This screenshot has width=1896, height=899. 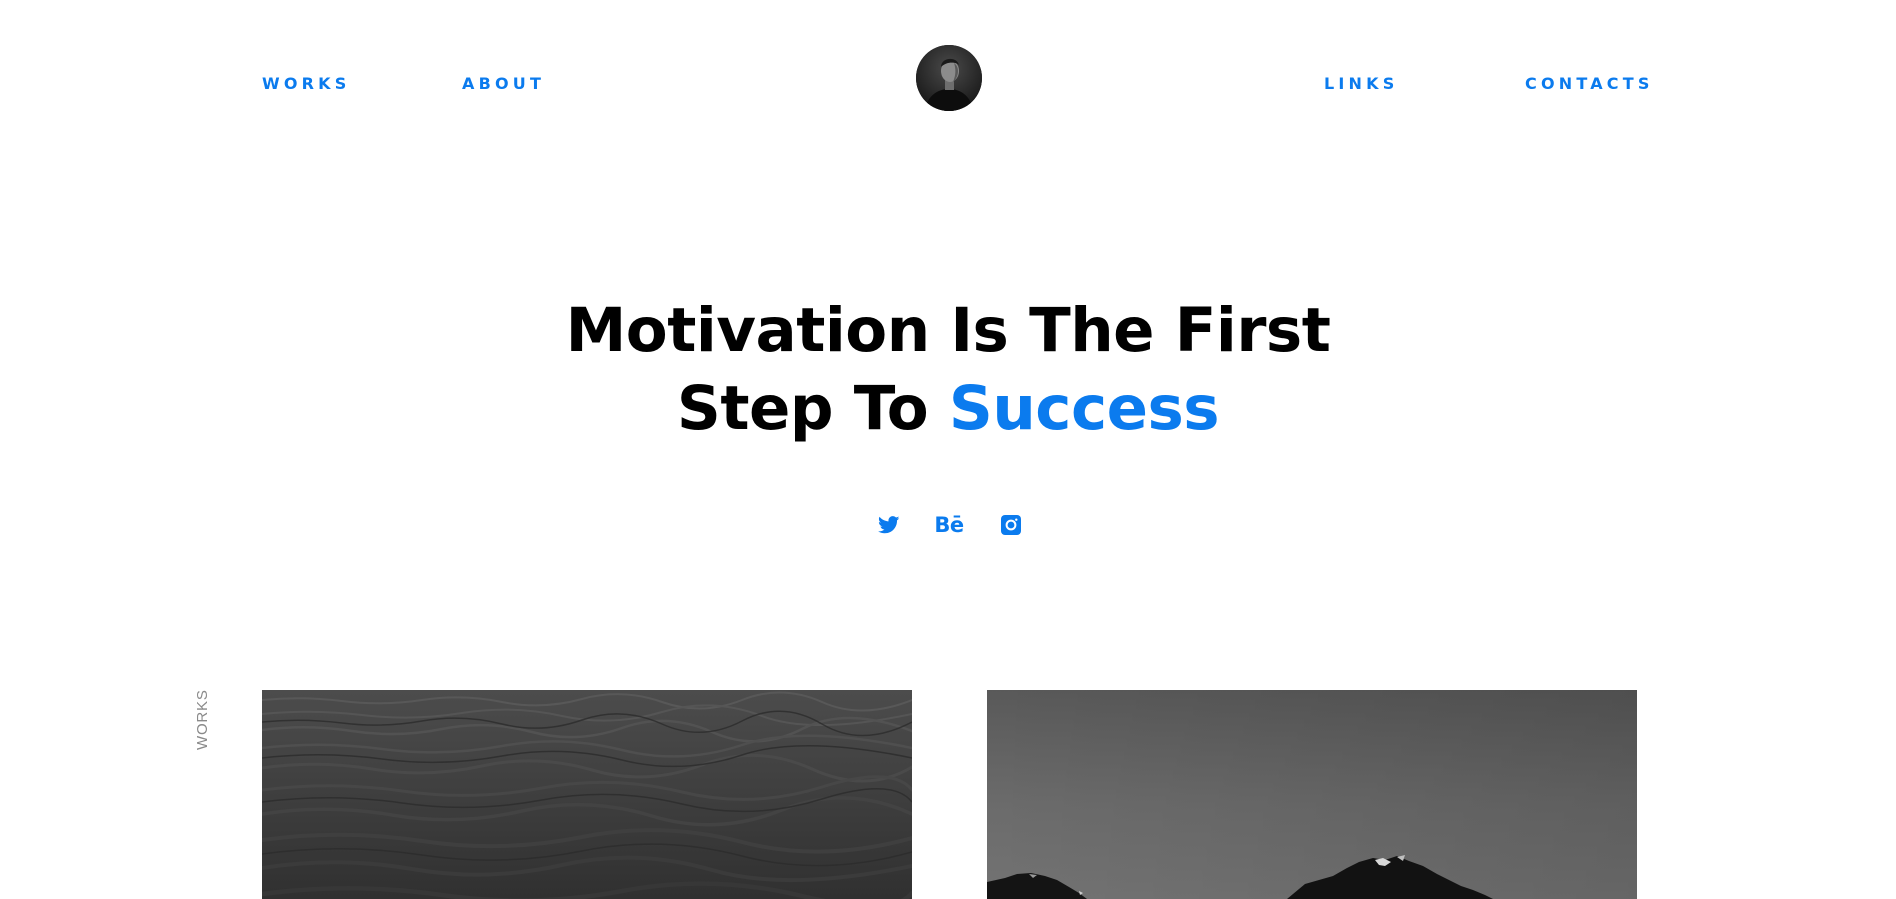 What do you see at coordinates (1589, 84) in the screenshot?
I see `nav-link-contacts: CONTACTS` at bounding box center [1589, 84].